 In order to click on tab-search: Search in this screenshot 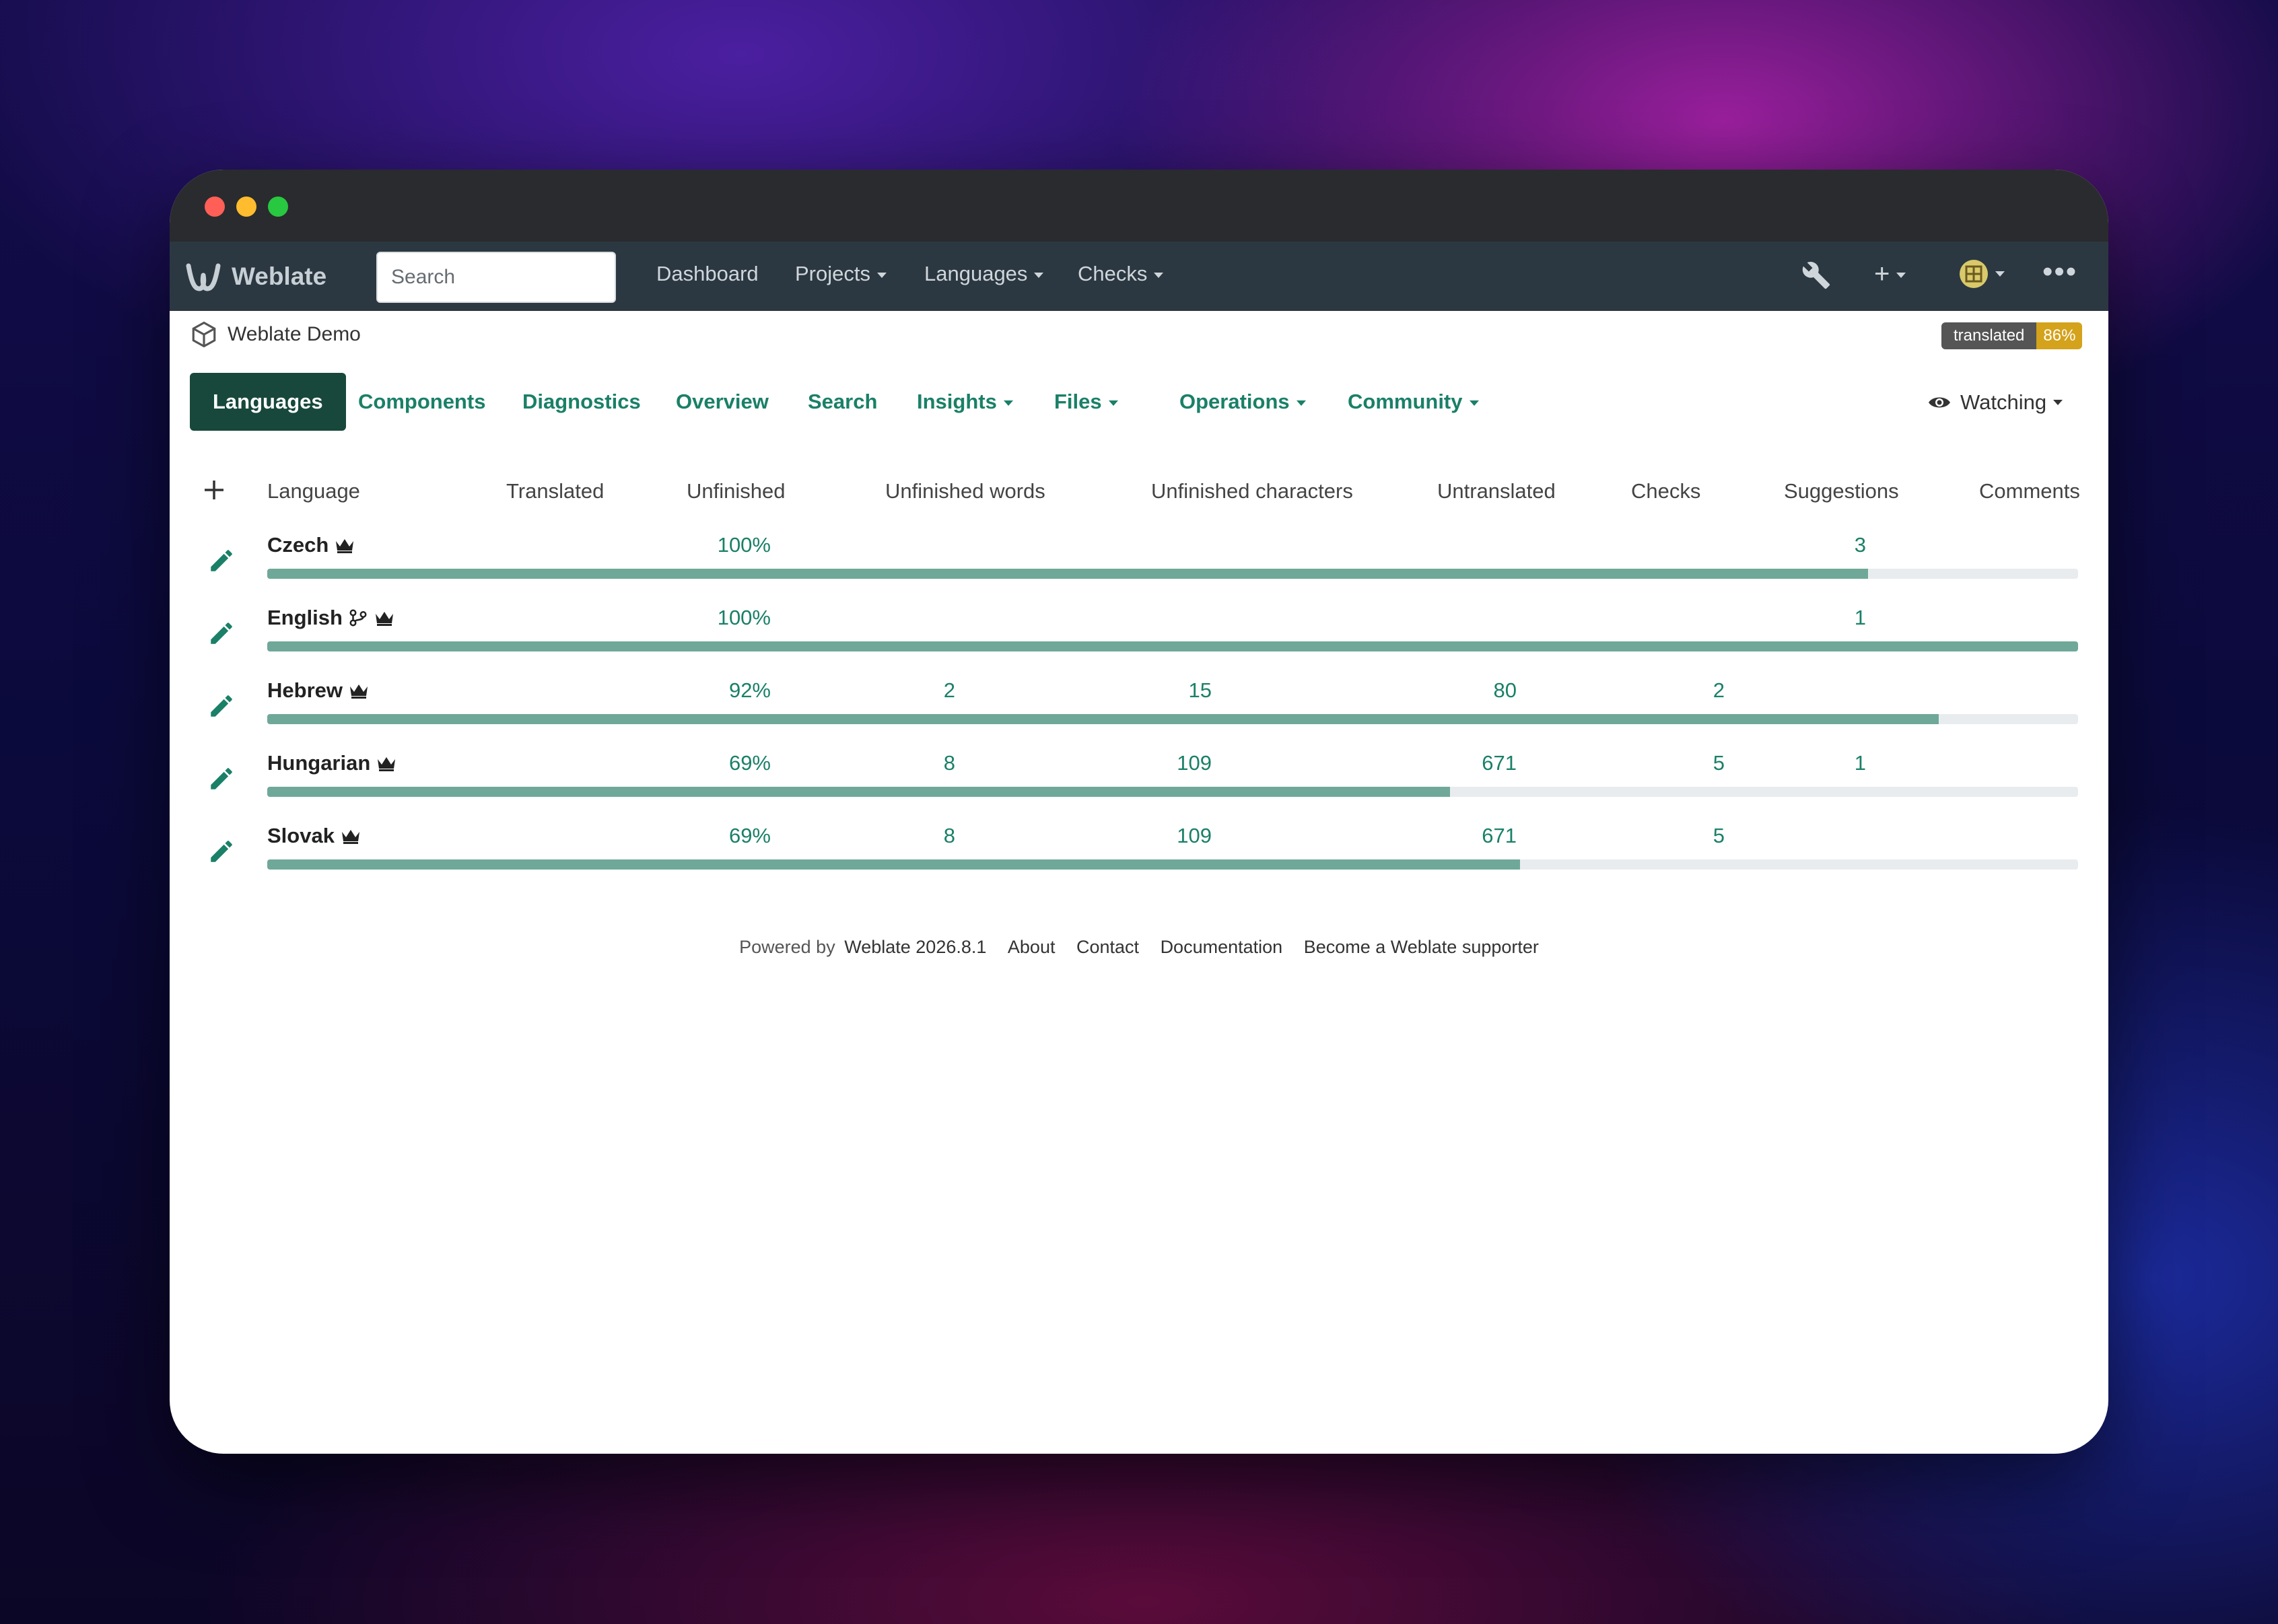, I will do `click(842, 402)`.